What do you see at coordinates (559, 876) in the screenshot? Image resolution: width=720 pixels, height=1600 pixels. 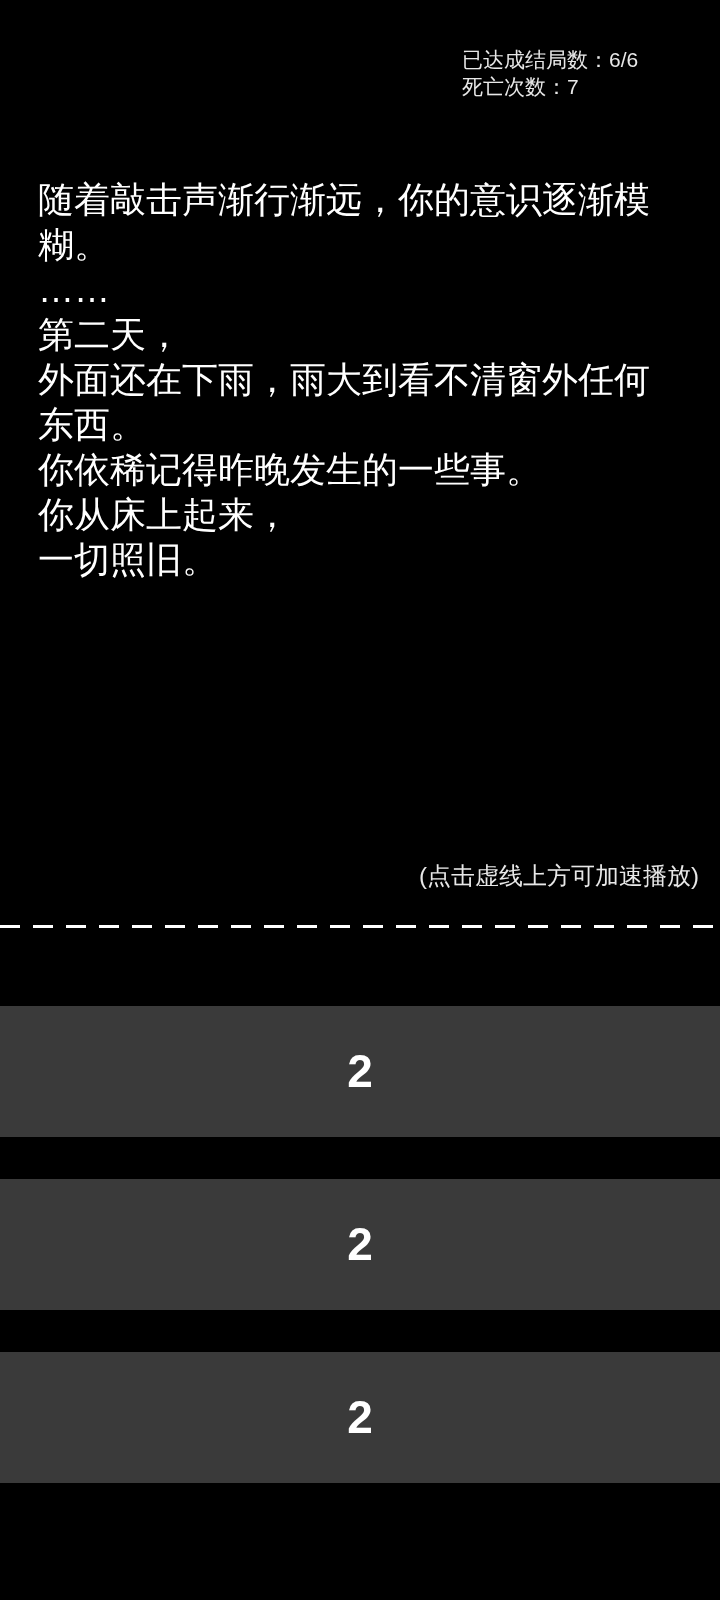 I see `hint-text: (点击虚线上方可加速播放)` at bounding box center [559, 876].